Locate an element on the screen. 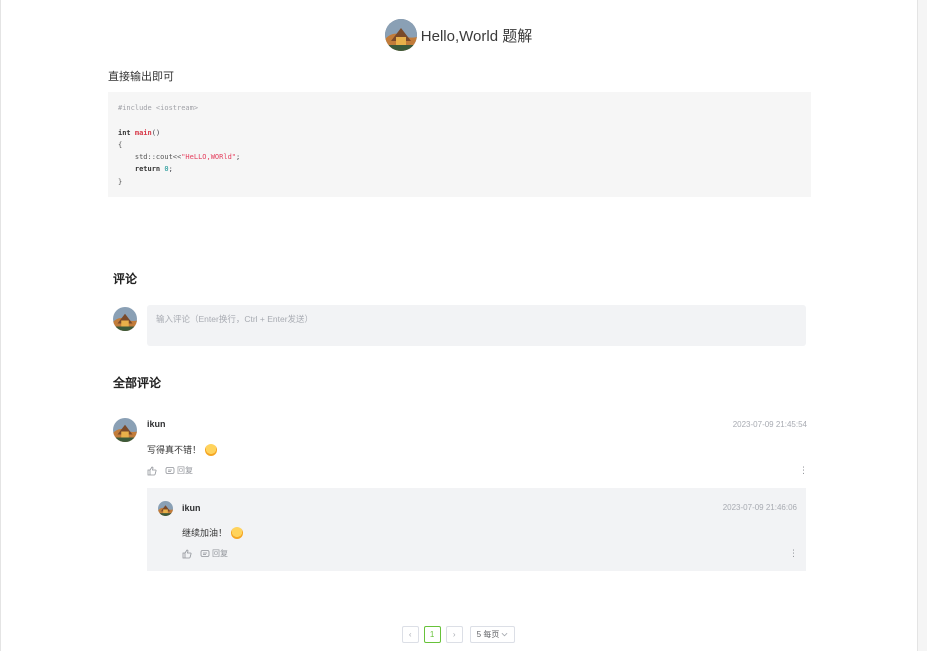  code-open-brace: { is located at coordinates (120, 144).